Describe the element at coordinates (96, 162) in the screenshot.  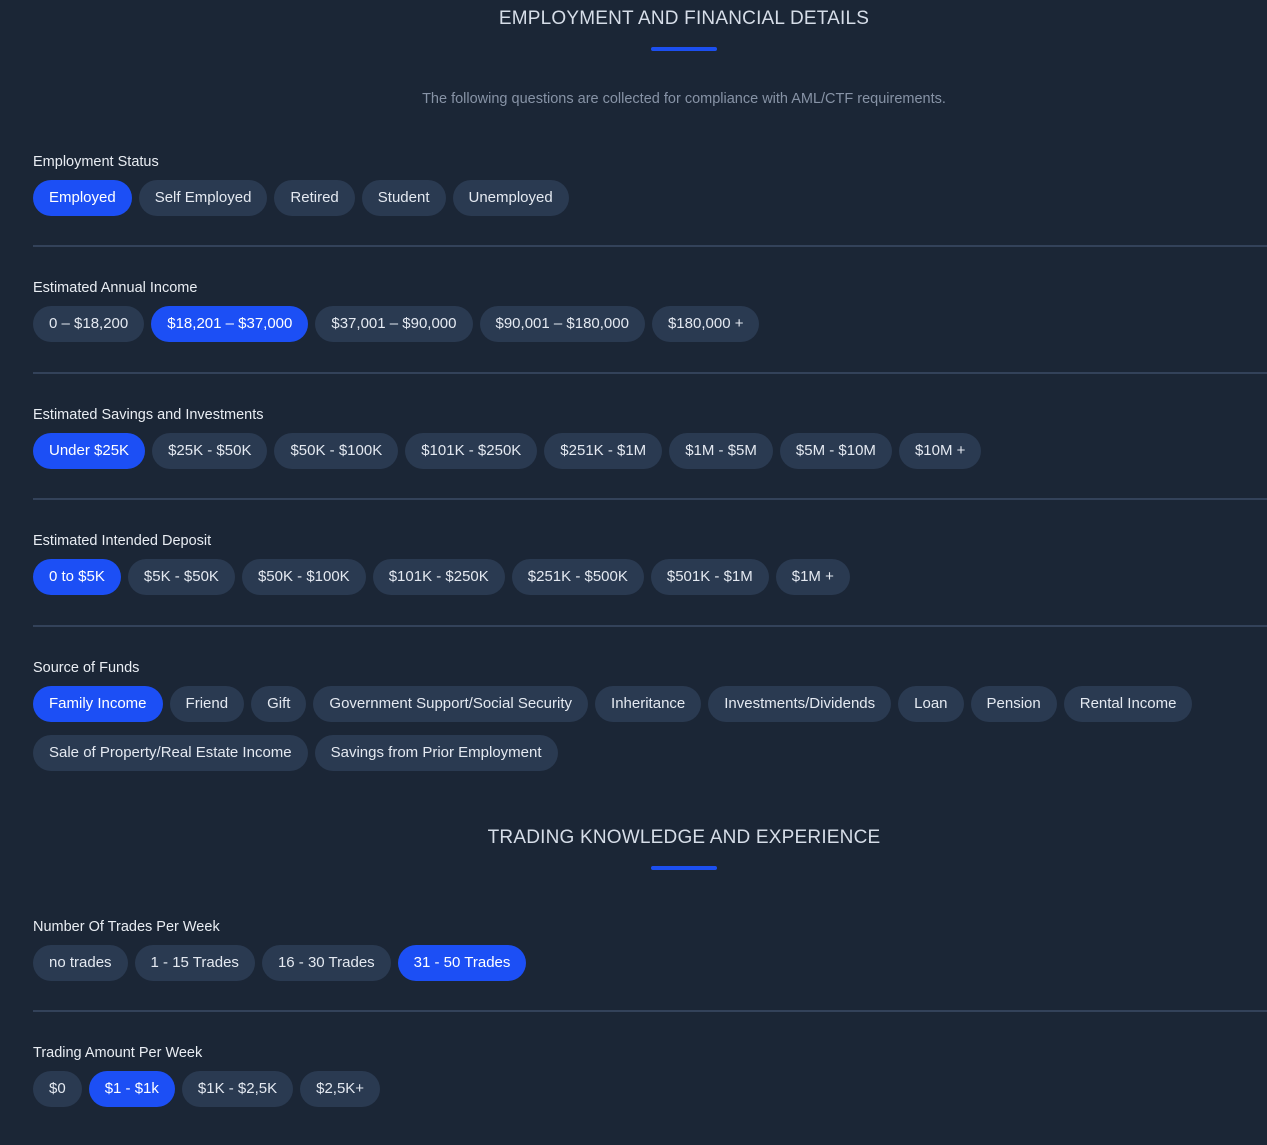
I see `group-label: Employment Status` at that location.